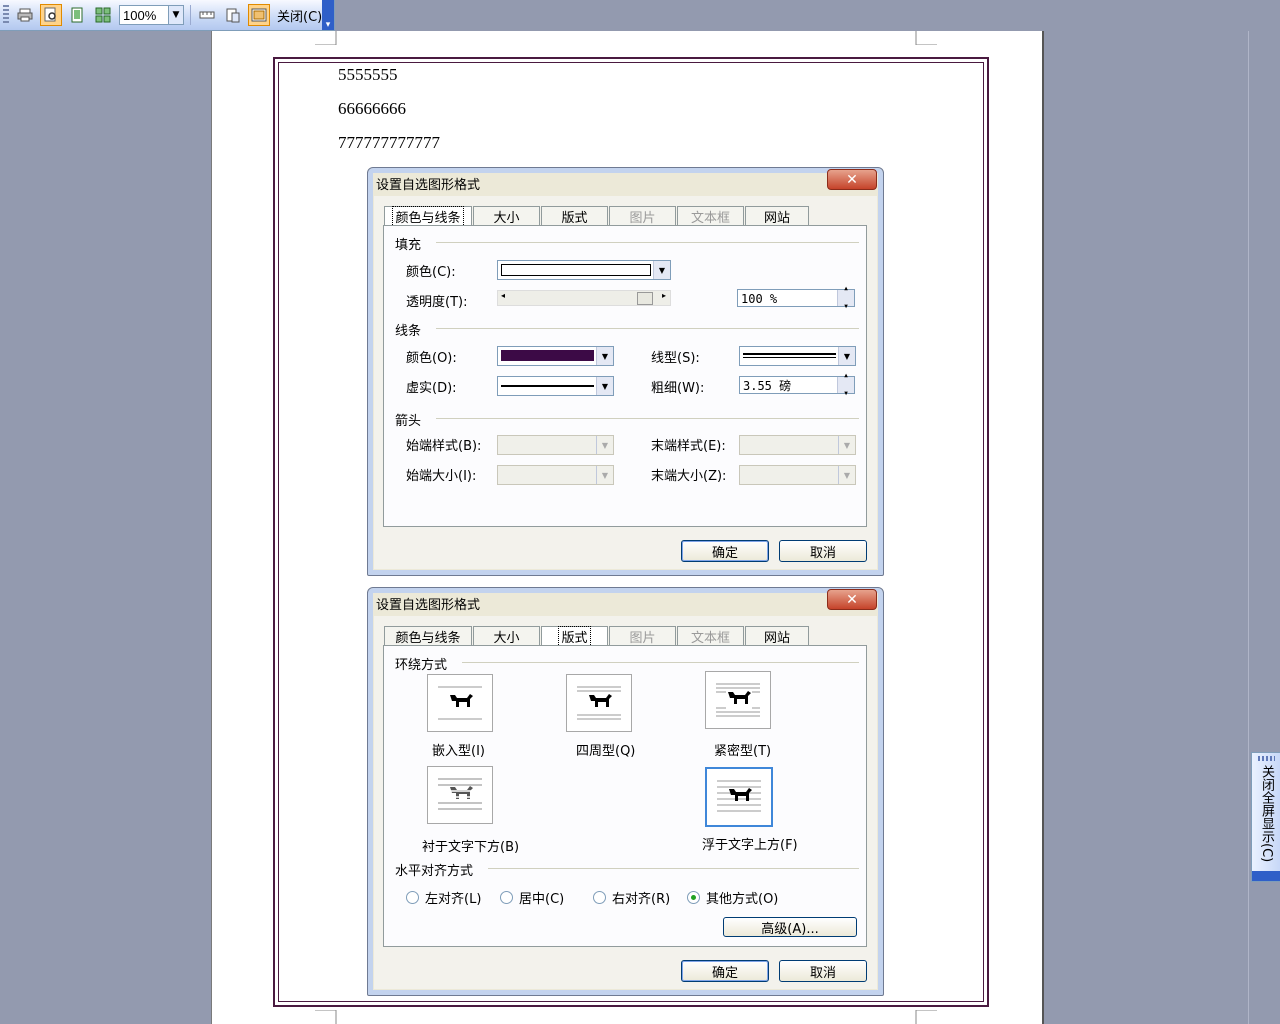  Describe the element at coordinates (233, 15) in the screenshot. I see `shrink-to-fit-button` at that location.